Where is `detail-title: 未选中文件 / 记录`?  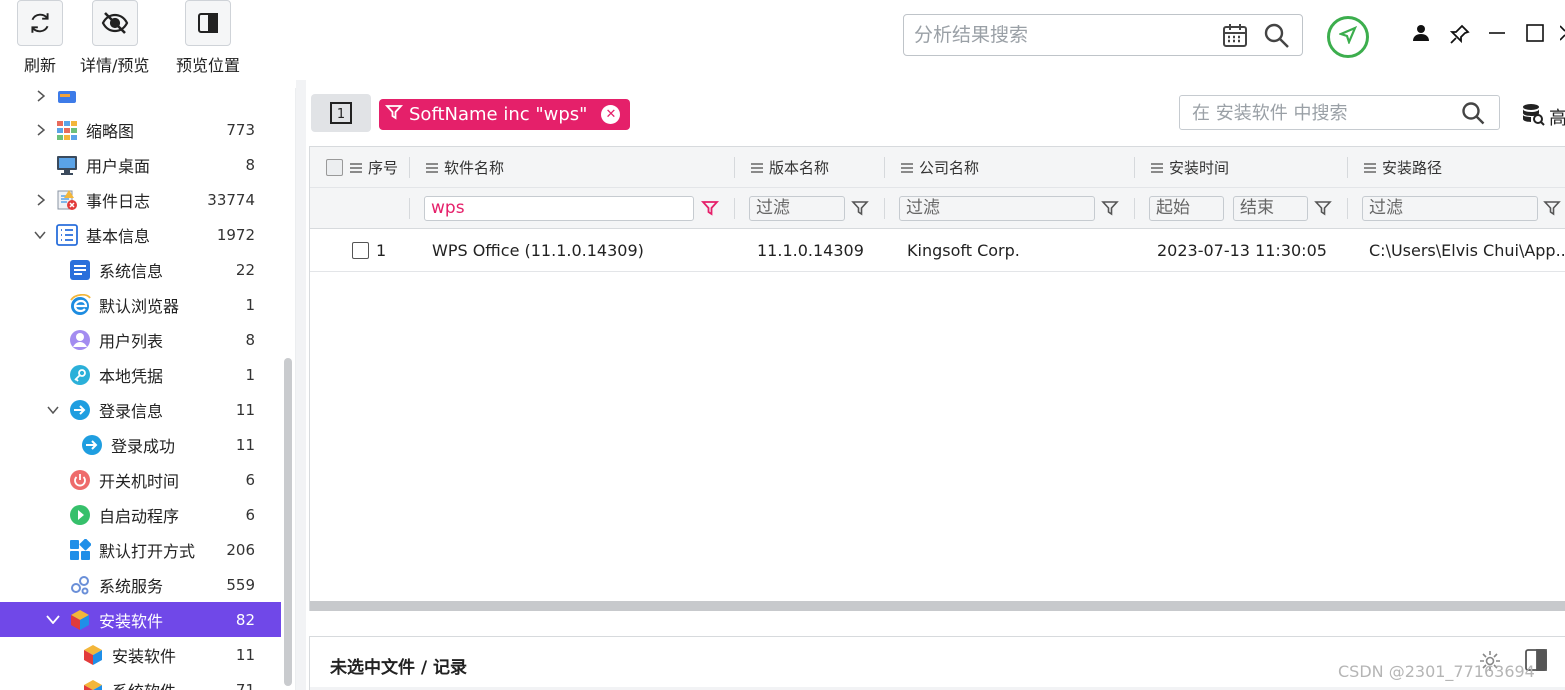 detail-title: 未选中文件 / 记录 is located at coordinates (399, 668).